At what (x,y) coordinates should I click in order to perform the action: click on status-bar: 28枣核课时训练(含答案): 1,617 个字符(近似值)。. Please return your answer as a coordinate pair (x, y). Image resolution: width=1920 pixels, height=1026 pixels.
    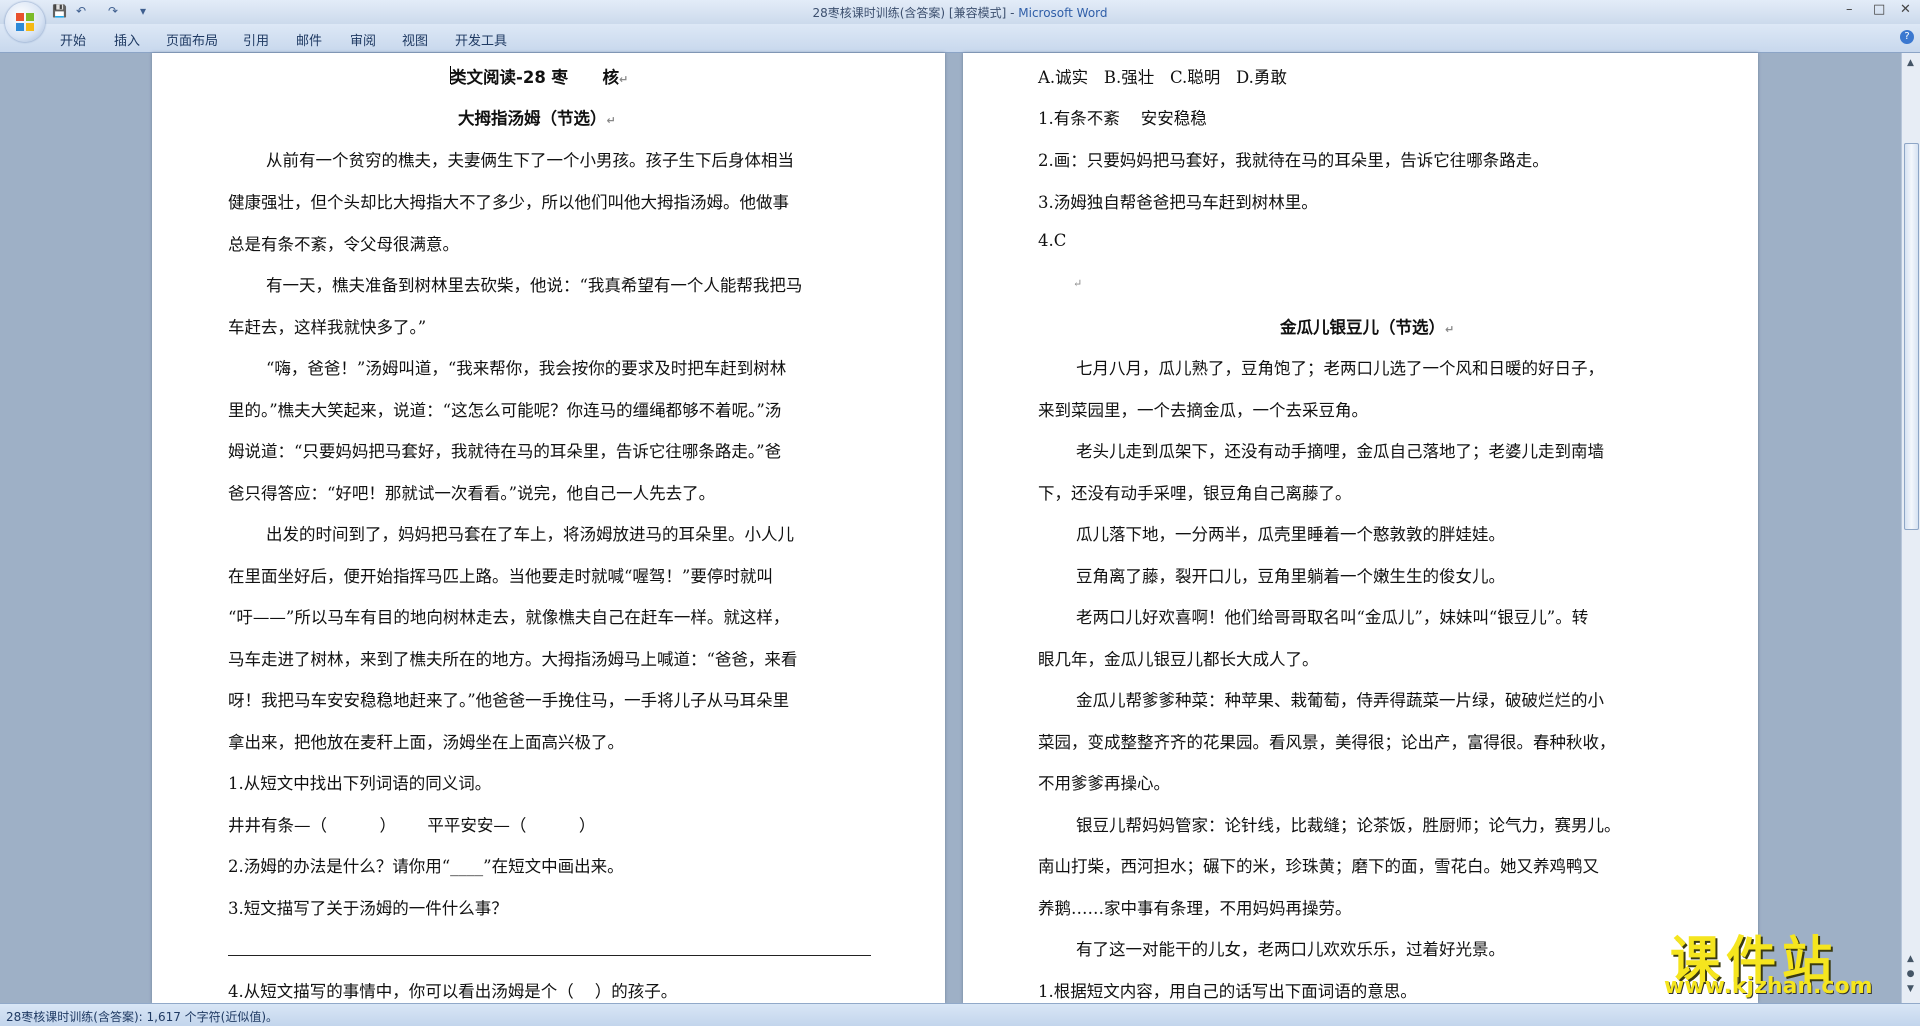
    Looking at the image, I should click on (960, 1014).